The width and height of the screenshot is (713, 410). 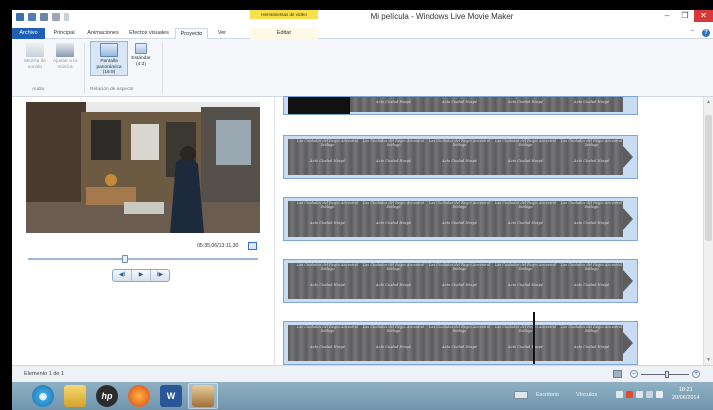 I want to click on scroll-up-icon: ▲, so click(x=708, y=102).